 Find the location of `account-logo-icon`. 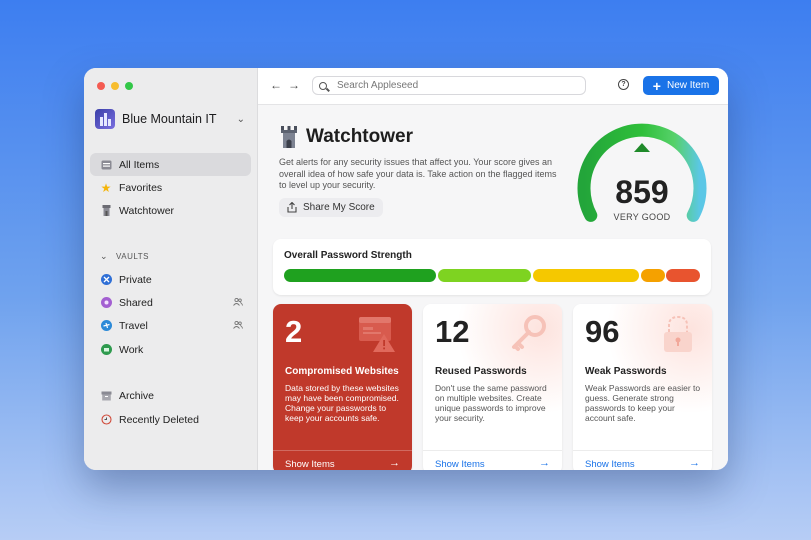

account-logo-icon is located at coordinates (105, 119).